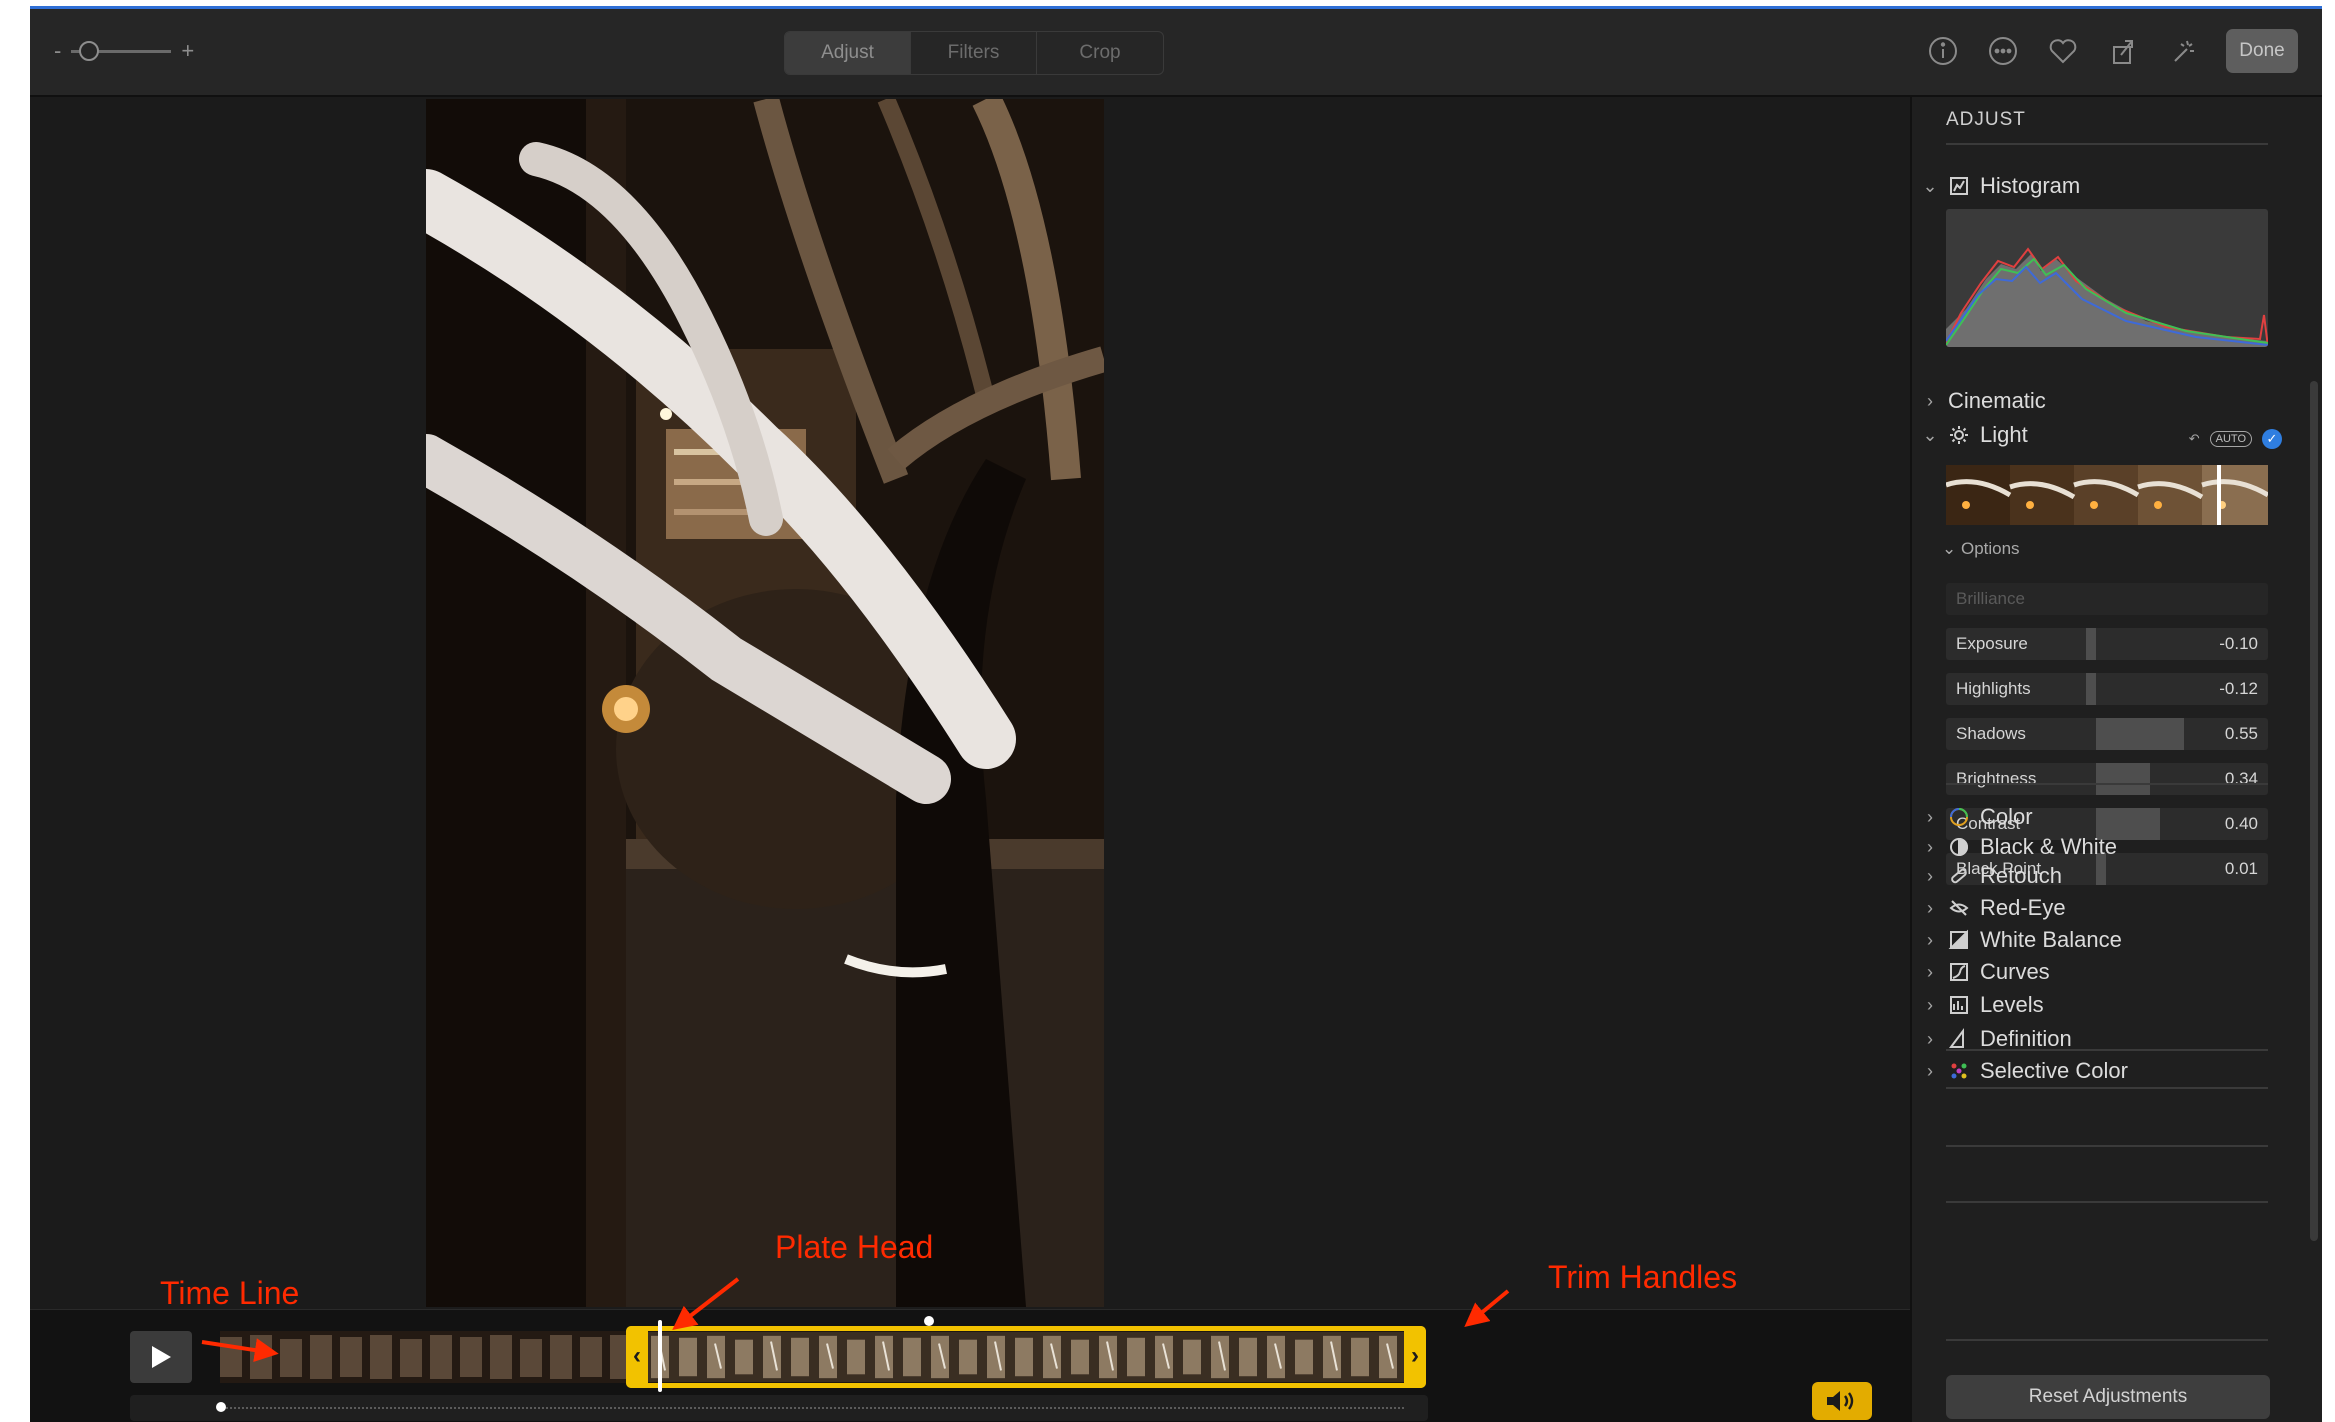  Describe the element at coordinates (1996, 778) in the screenshot. I see `slider-label: Brightness` at that location.